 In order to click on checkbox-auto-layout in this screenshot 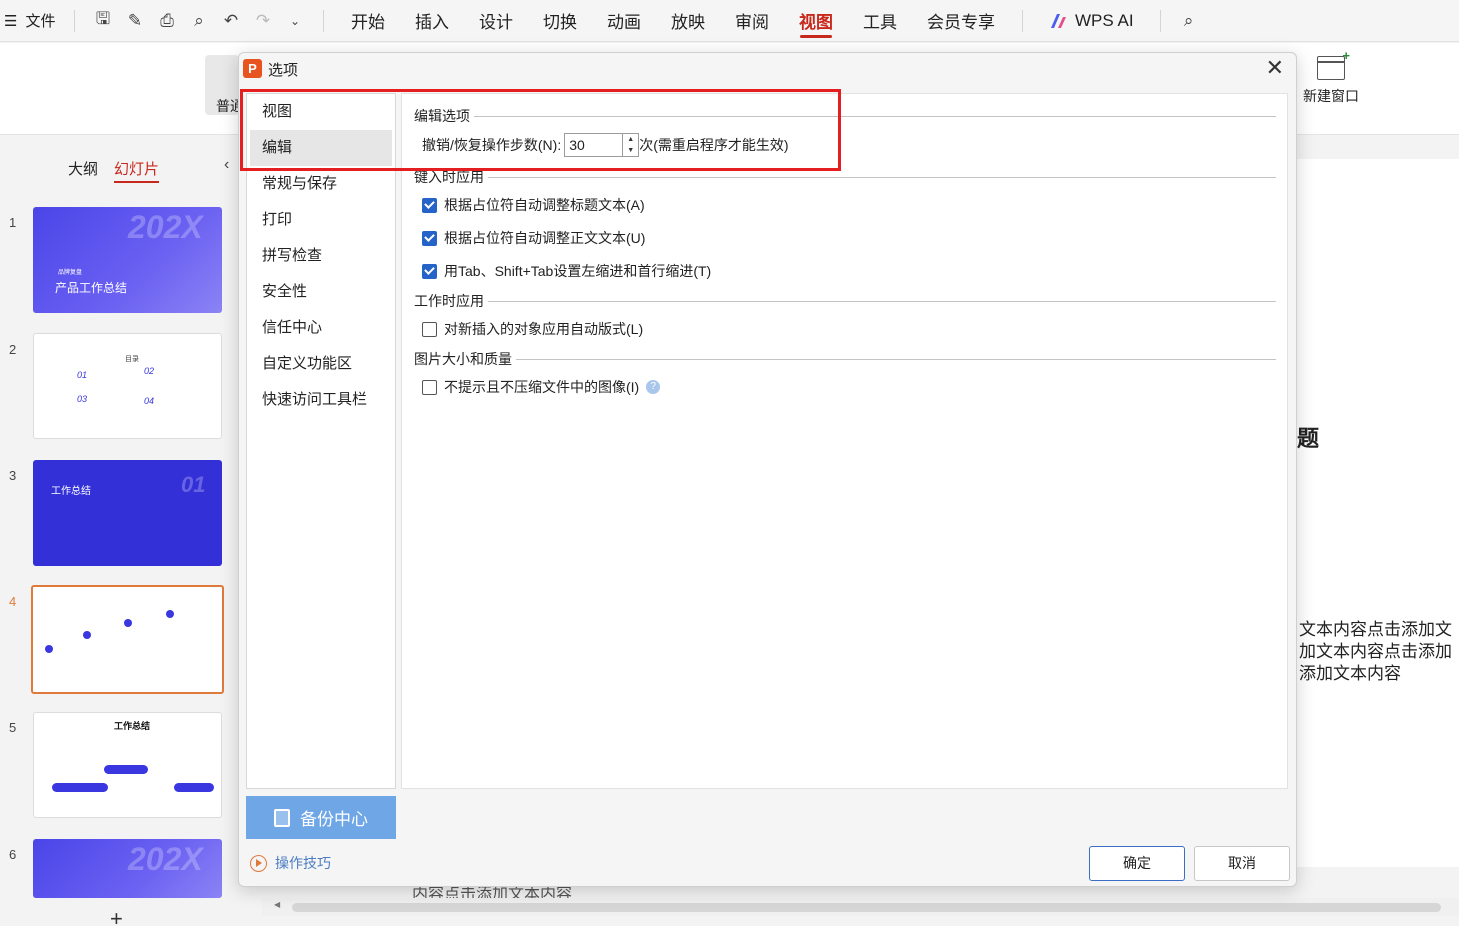, I will do `click(429, 329)`.